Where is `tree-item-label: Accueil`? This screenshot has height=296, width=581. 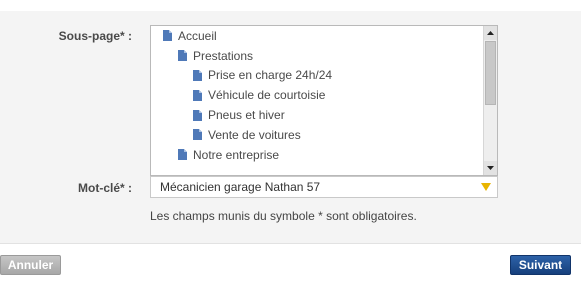
tree-item-label: Accueil is located at coordinates (197, 35).